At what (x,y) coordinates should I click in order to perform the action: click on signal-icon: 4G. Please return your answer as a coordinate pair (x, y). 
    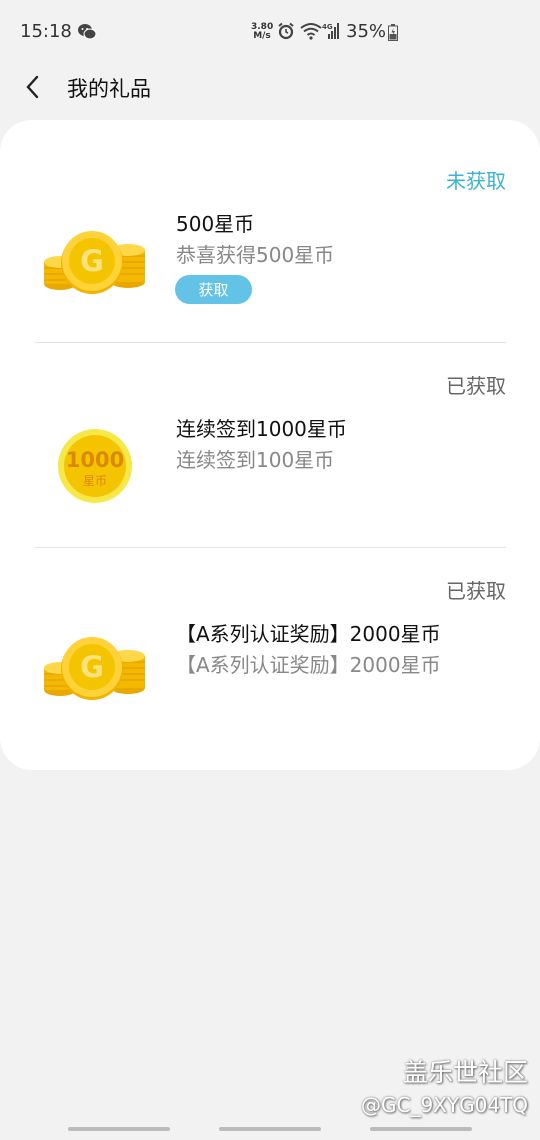
    Looking at the image, I should click on (330, 31).